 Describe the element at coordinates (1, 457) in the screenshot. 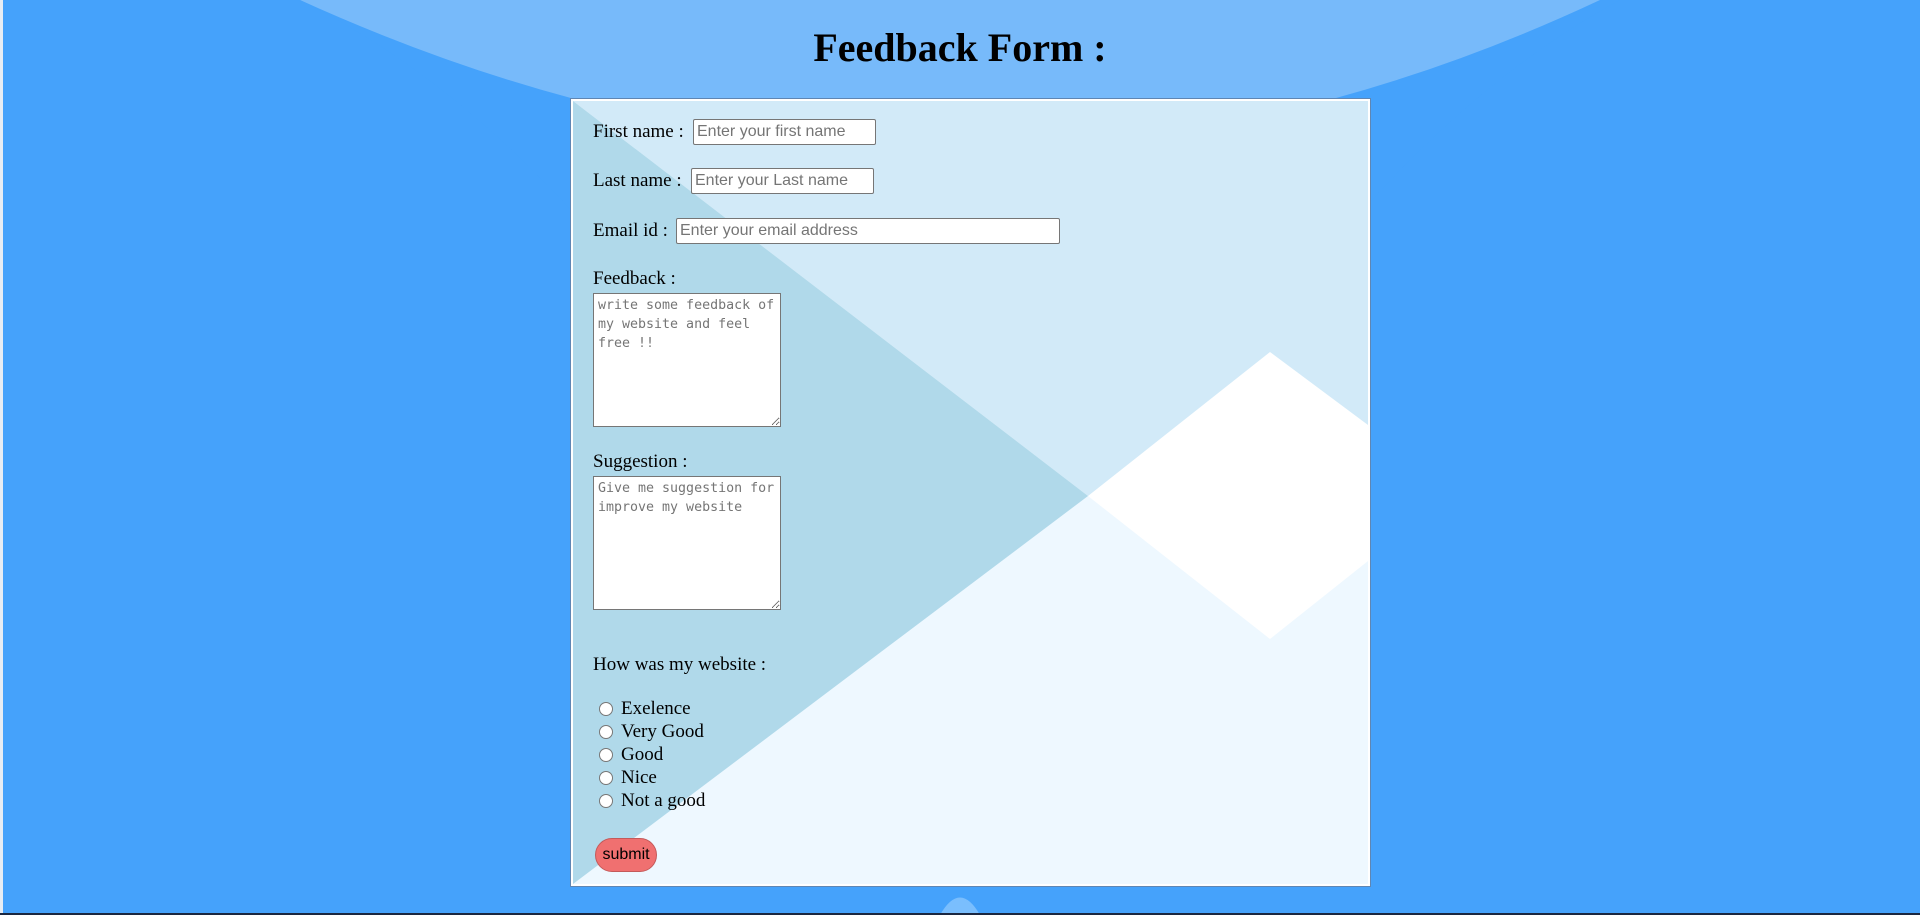

I see `window-left-edge` at that location.